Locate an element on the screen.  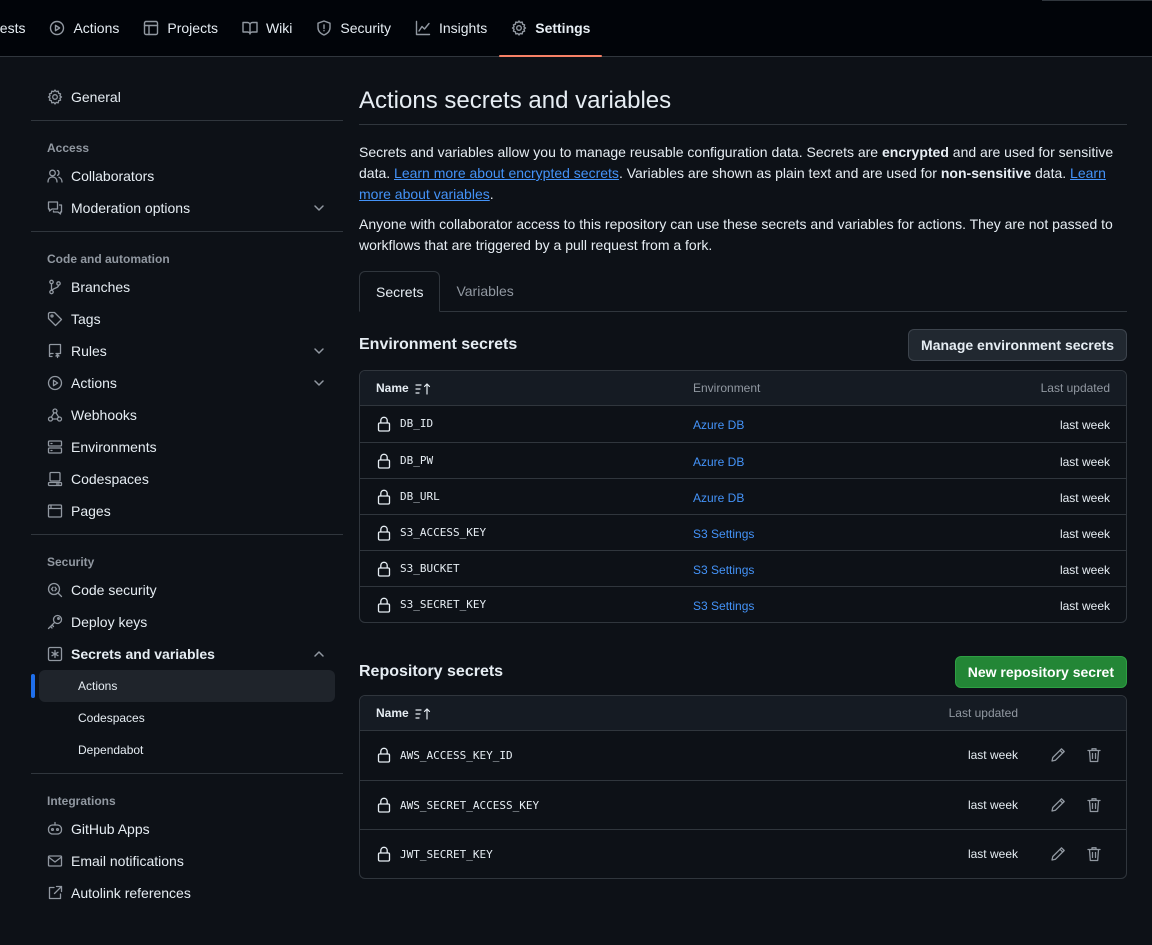
sidebar-item-codespaces: Codespaces is located at coordinates (187, 479).